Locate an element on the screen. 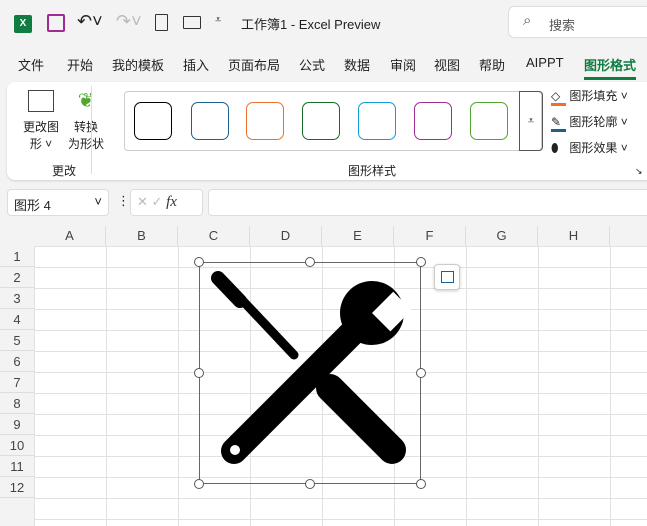  tab-formulas: 公式 is located at coordinates (312, 64).